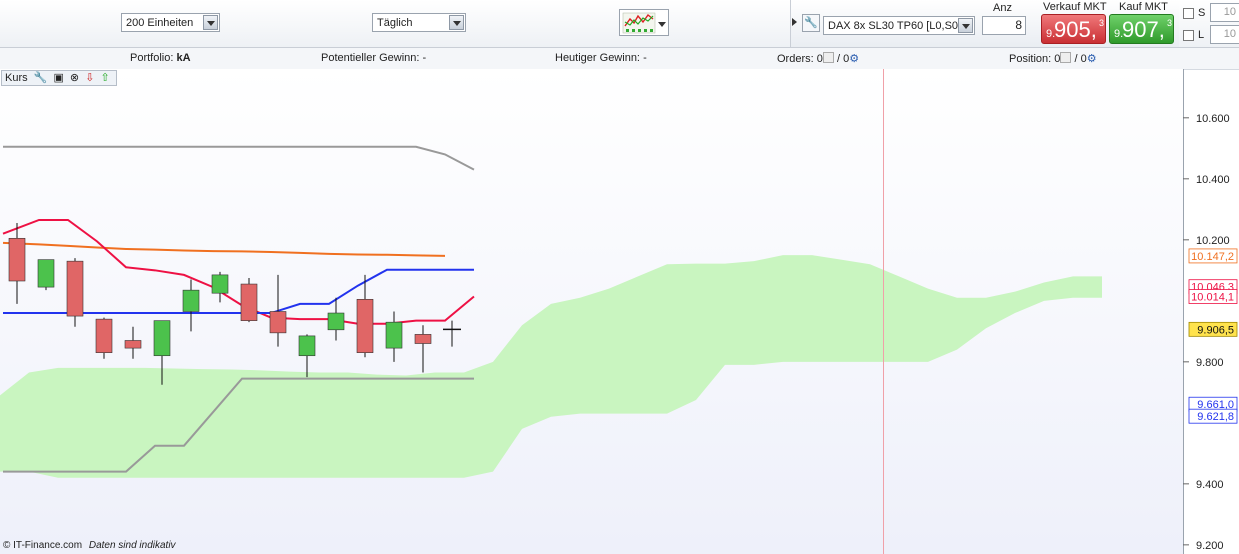 This screenshot has width=1239, height=554. I want to click on window-icon: ▣, so click(58, 78).